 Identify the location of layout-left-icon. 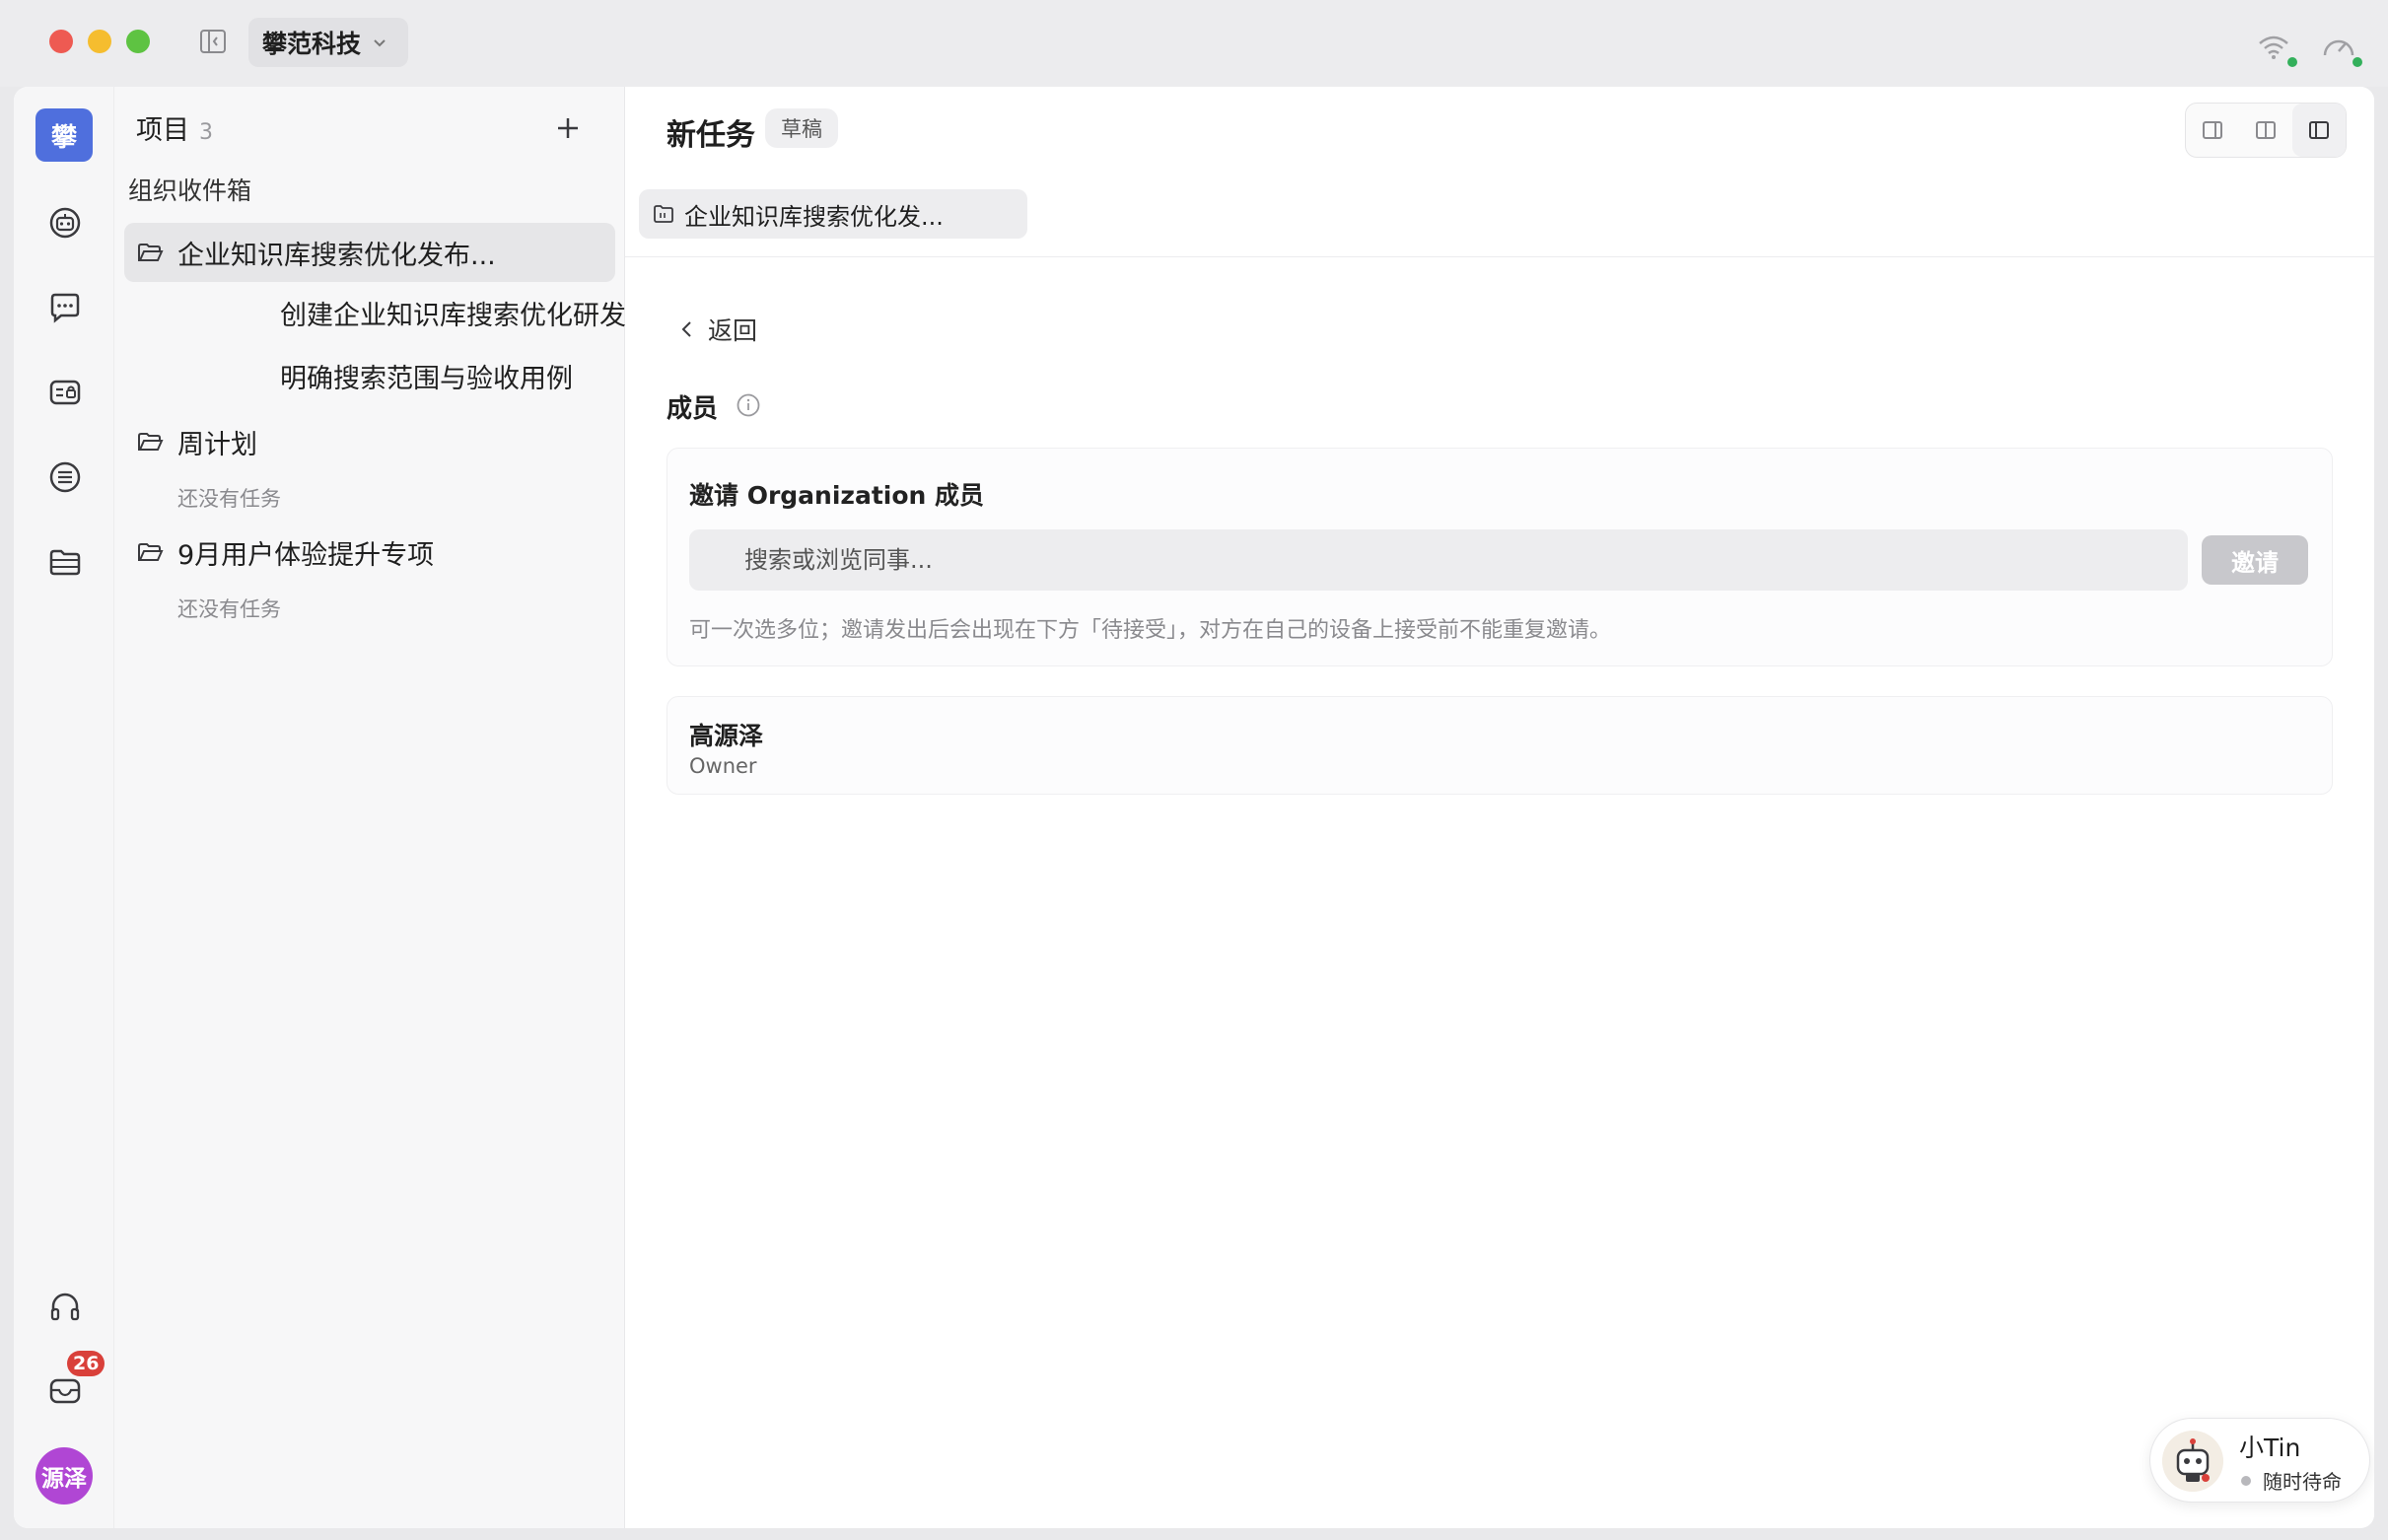
(2319, 130).